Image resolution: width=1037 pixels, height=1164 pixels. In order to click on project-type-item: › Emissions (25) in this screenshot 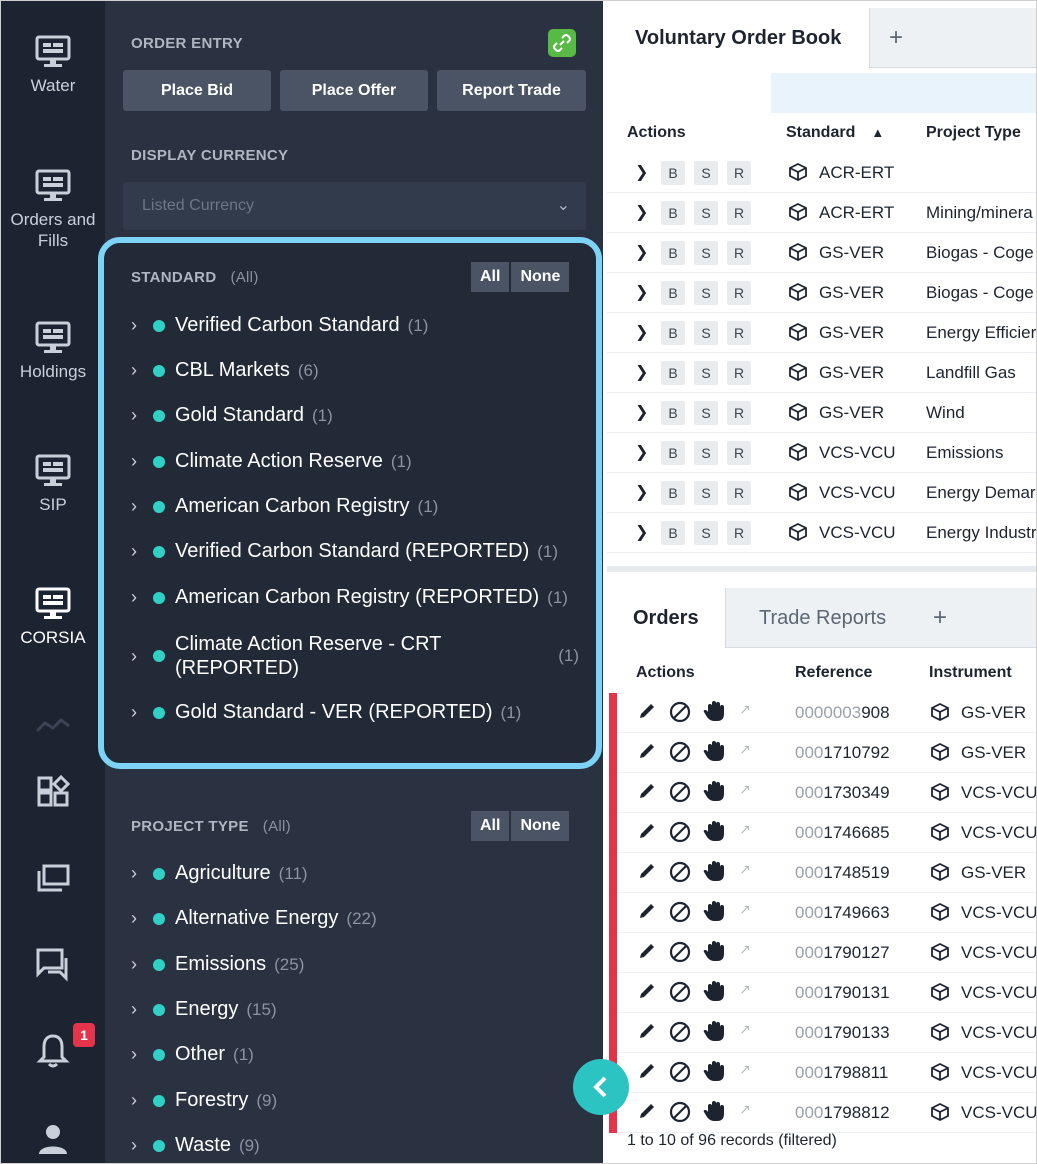, I will do `click(356, 964)`.